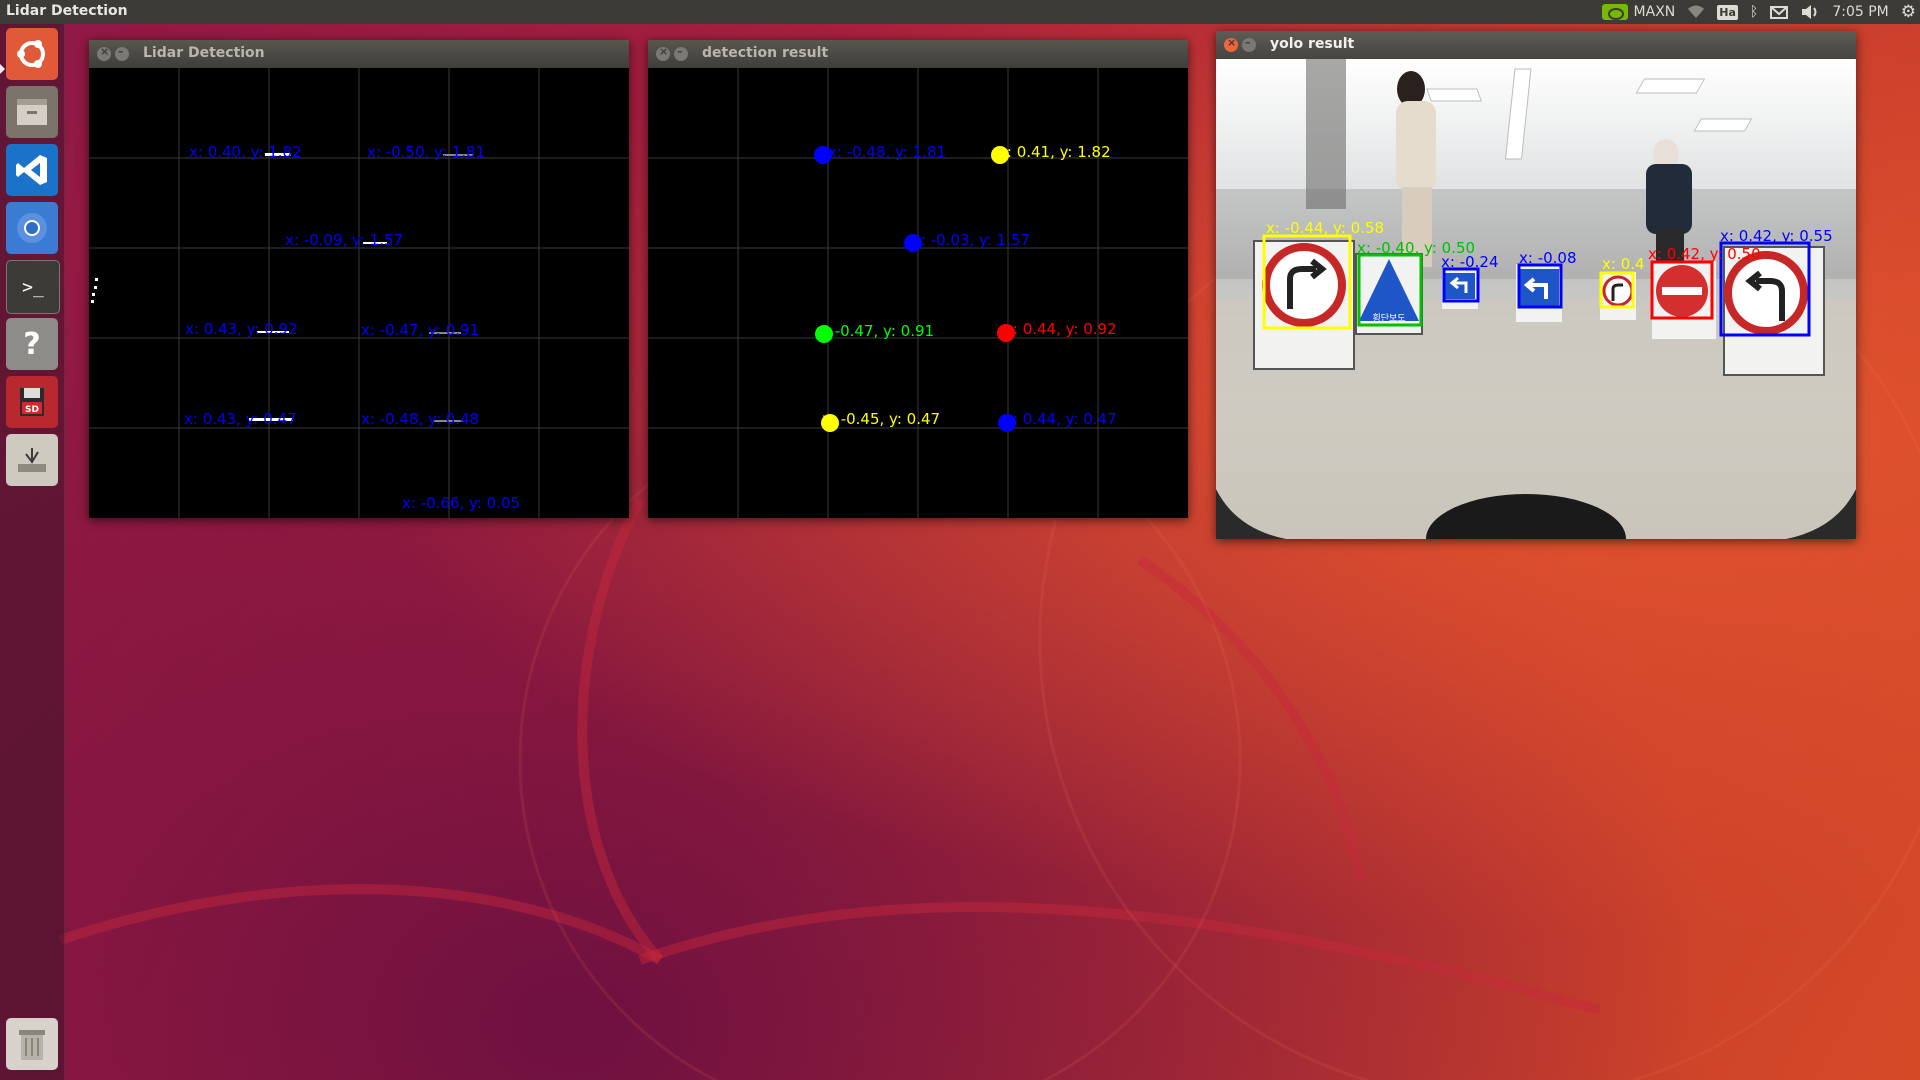  I want to click on bluetooth-icon: ᛒ, so click(1754, 12).